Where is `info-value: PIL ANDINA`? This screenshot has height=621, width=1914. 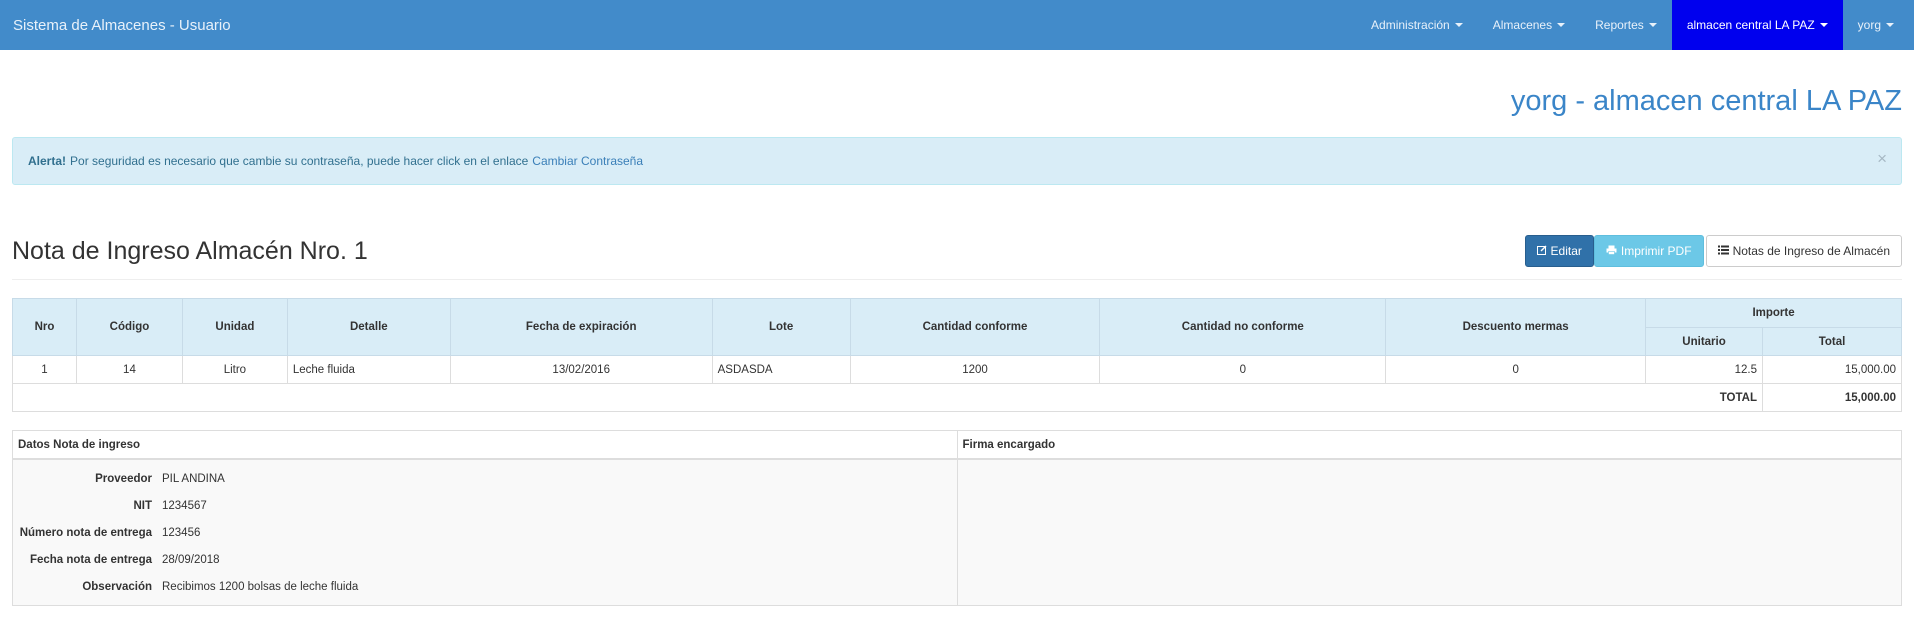 info-value: PIL ANDINA is located at coordinates (193, 478).